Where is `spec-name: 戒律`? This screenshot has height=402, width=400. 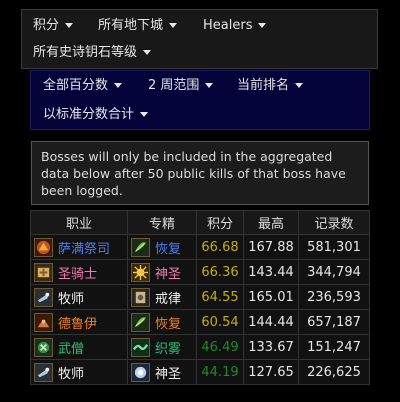 spec-name: 戒律 is located at coordinates (168, 299).